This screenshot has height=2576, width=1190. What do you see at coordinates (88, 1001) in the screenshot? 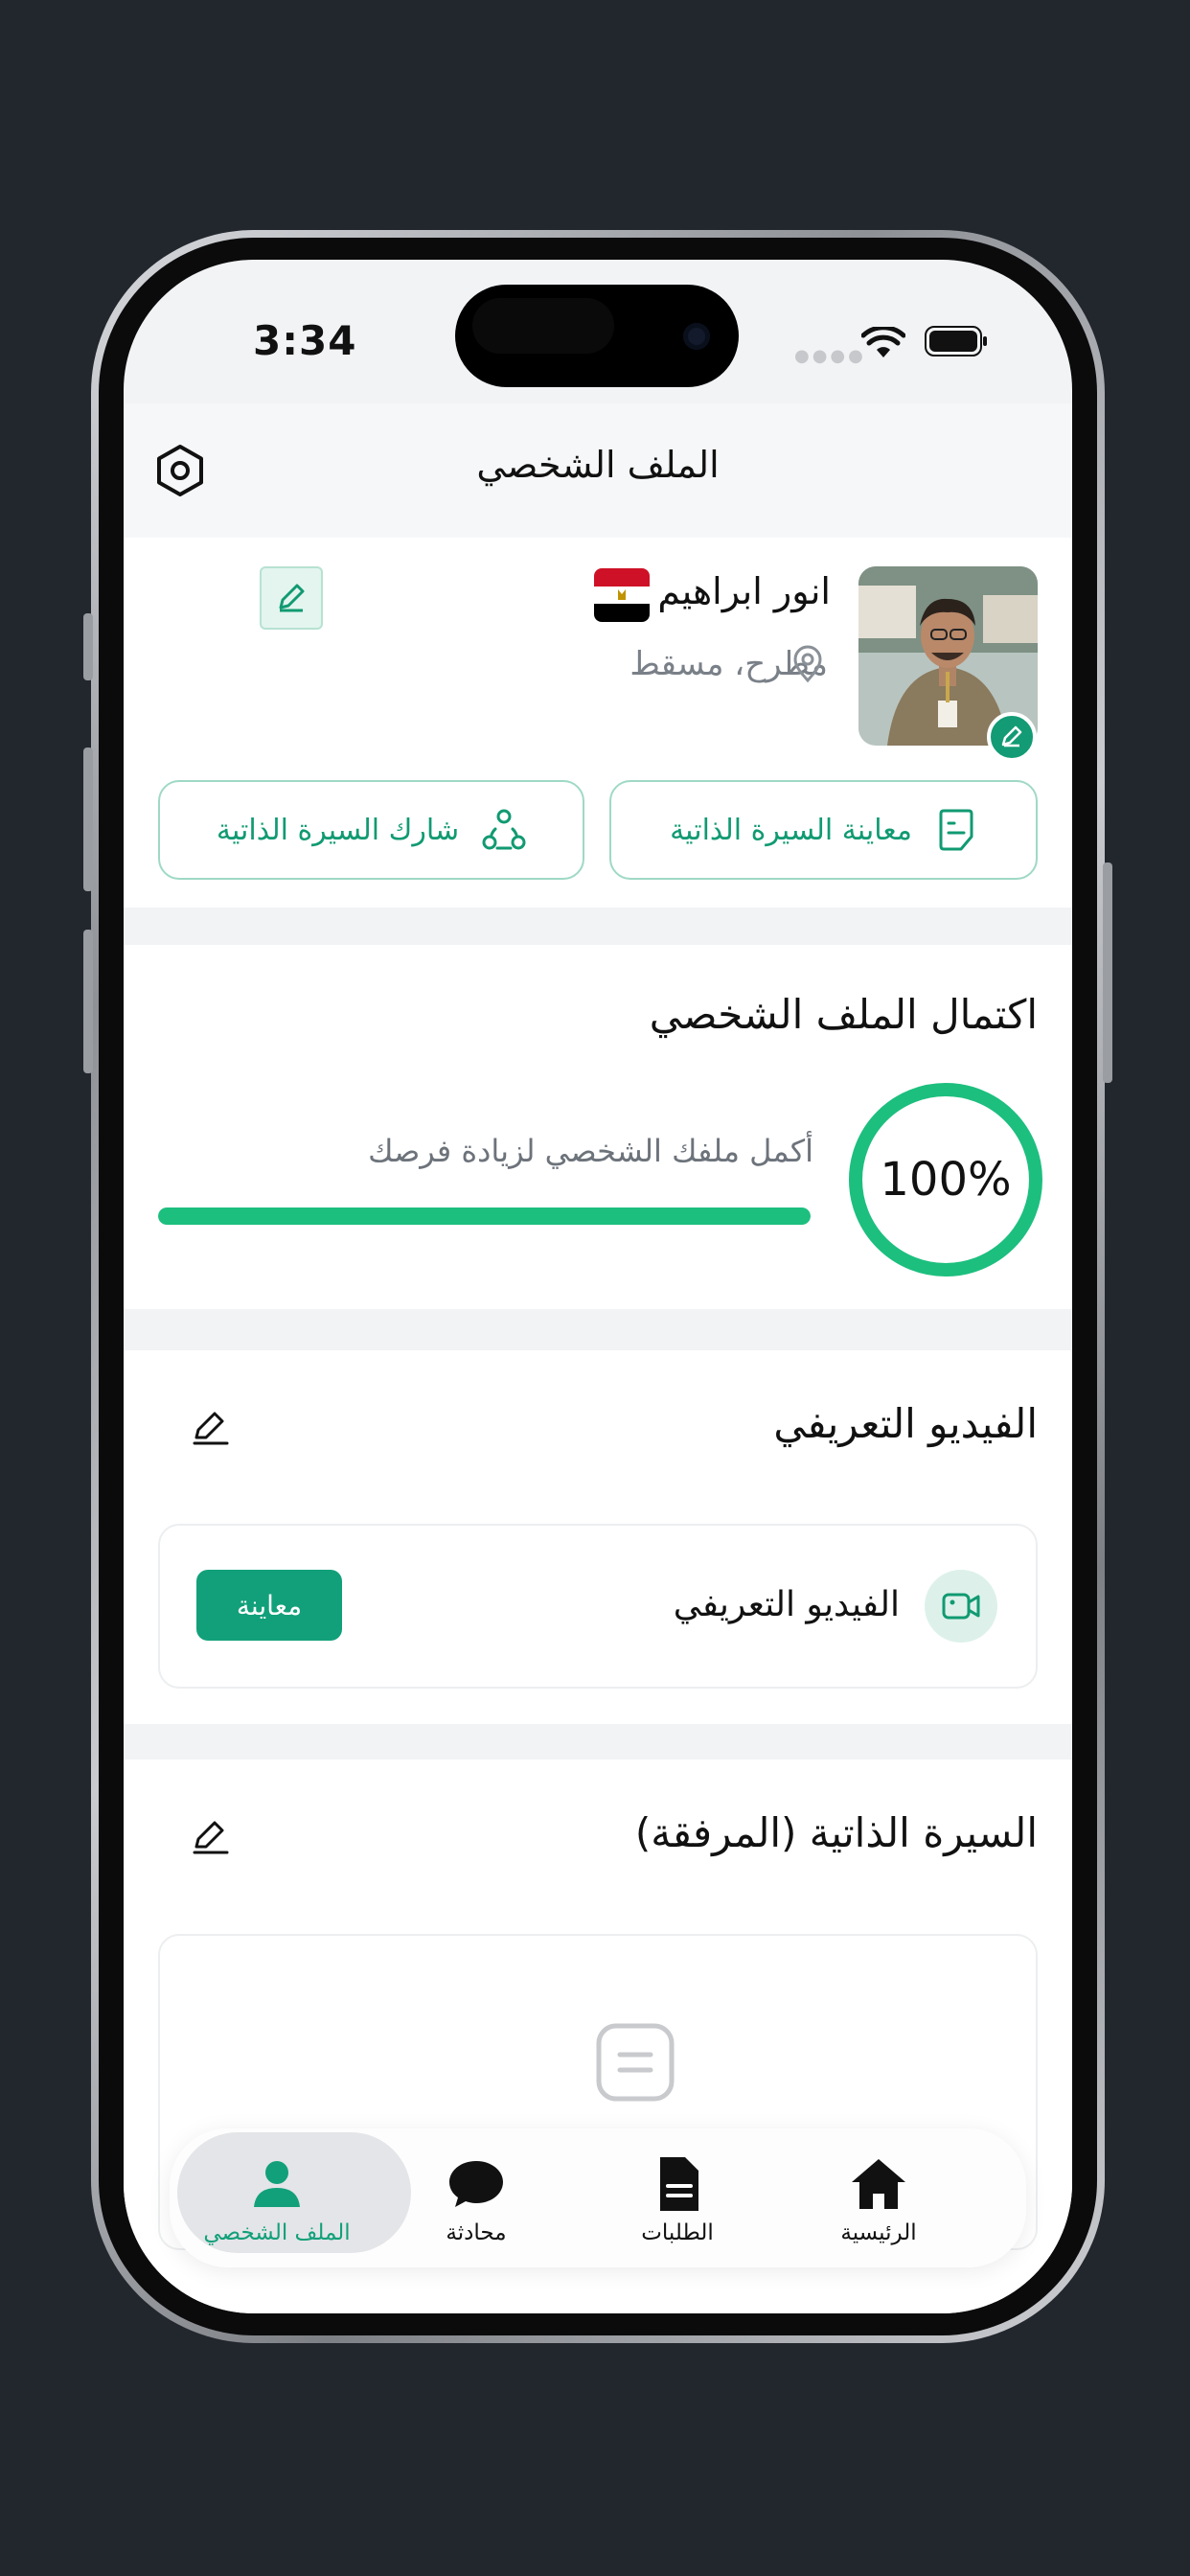
I see `phone-volume-down-button` at bounding box center [88, 1001].